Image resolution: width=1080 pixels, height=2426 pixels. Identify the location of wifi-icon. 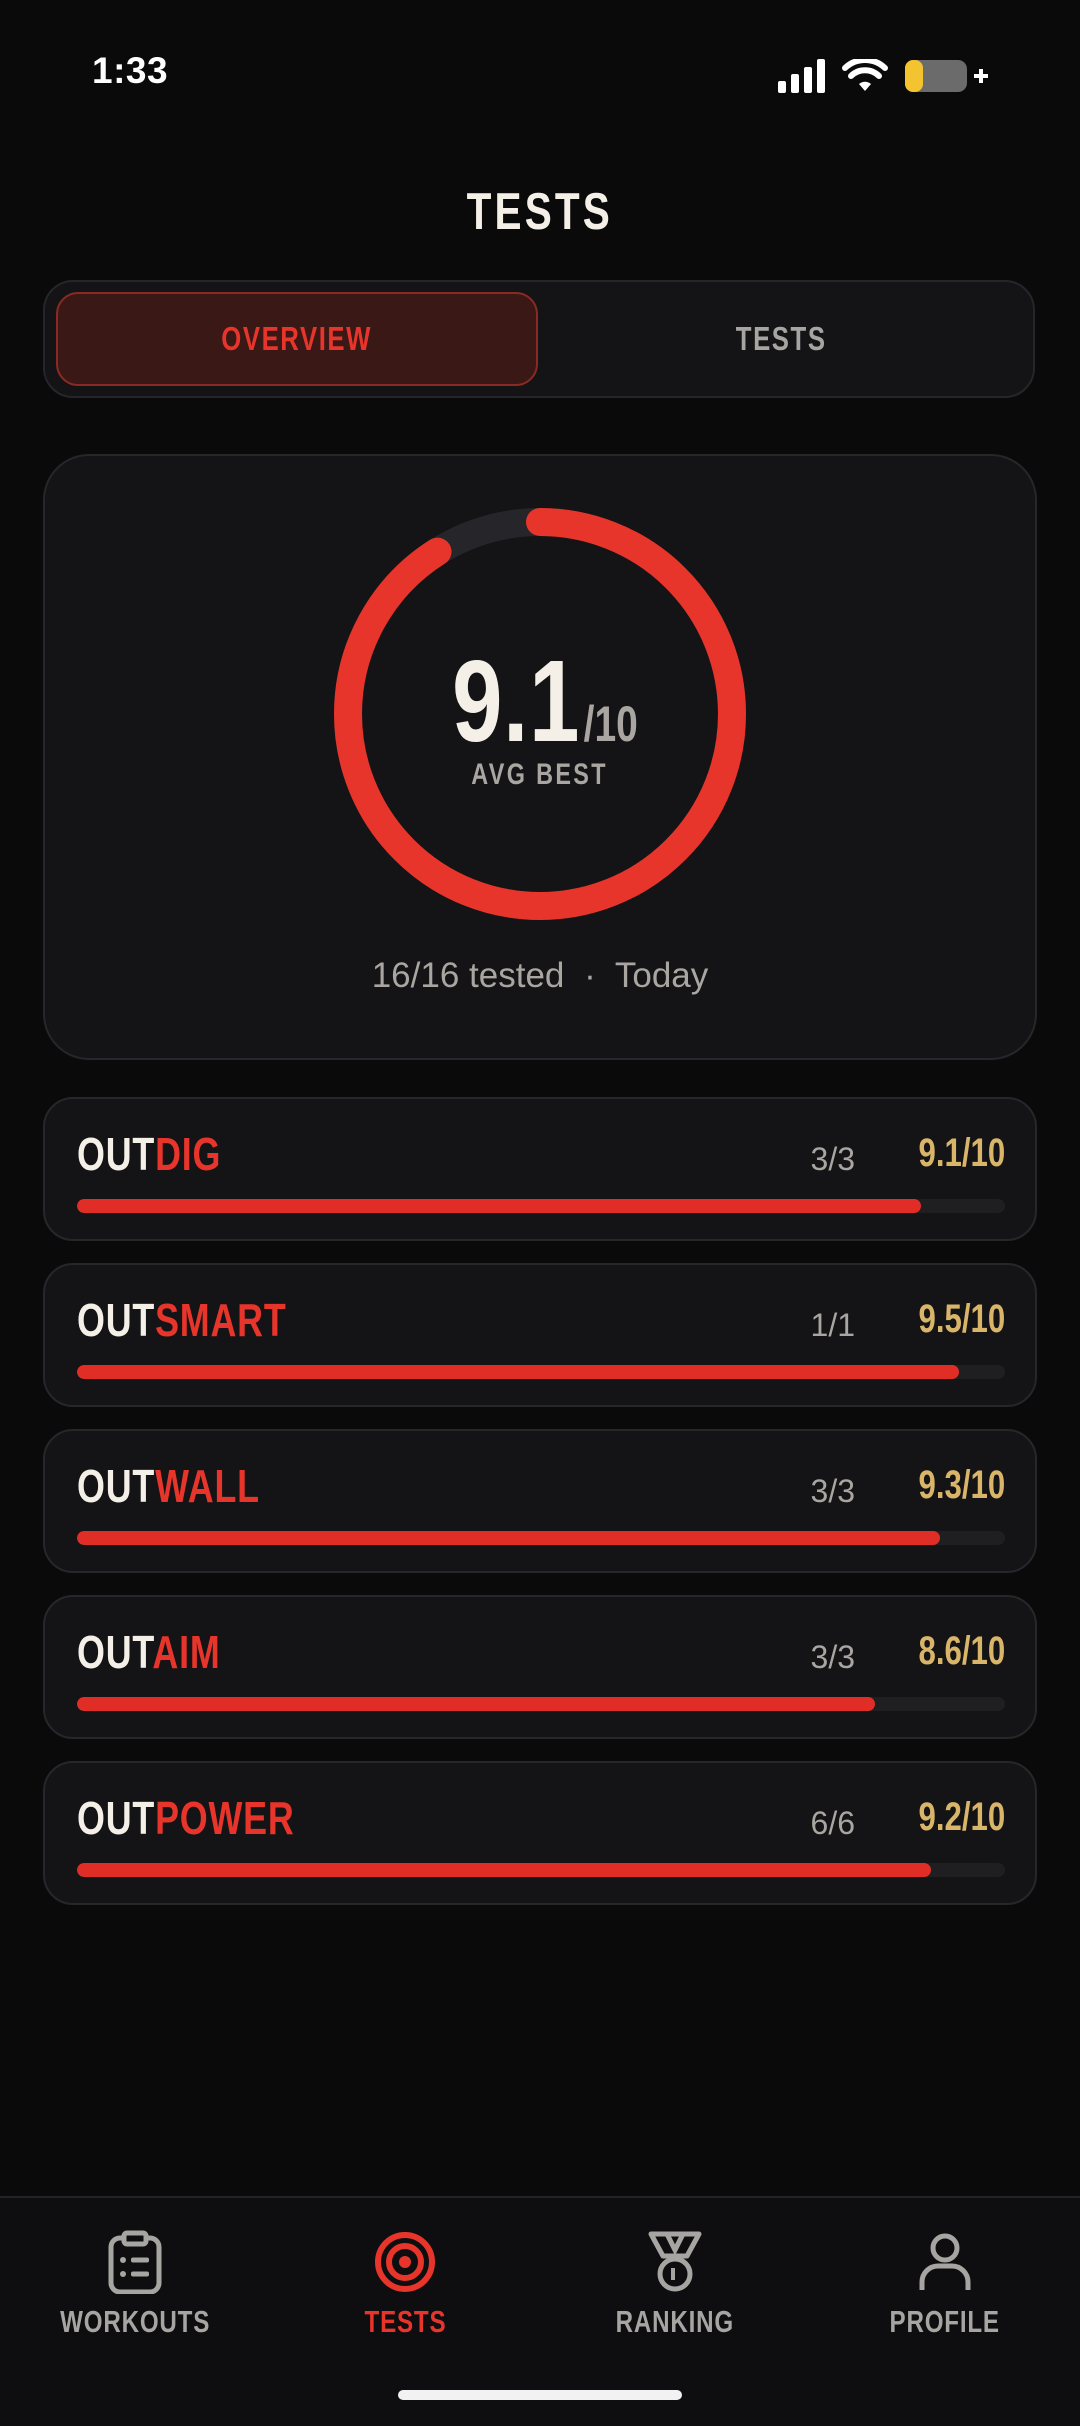
(865, 75).